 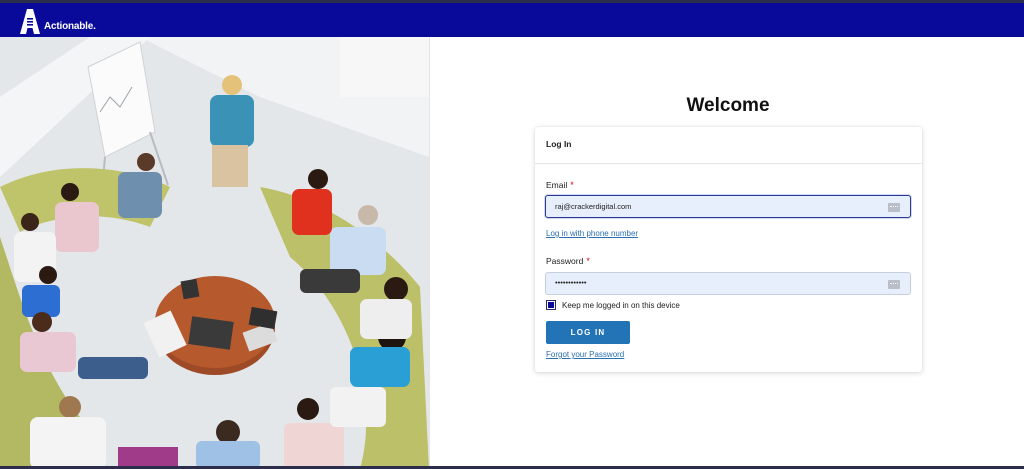 I want to click on email-label: Email *, so click(x=560, y=185).